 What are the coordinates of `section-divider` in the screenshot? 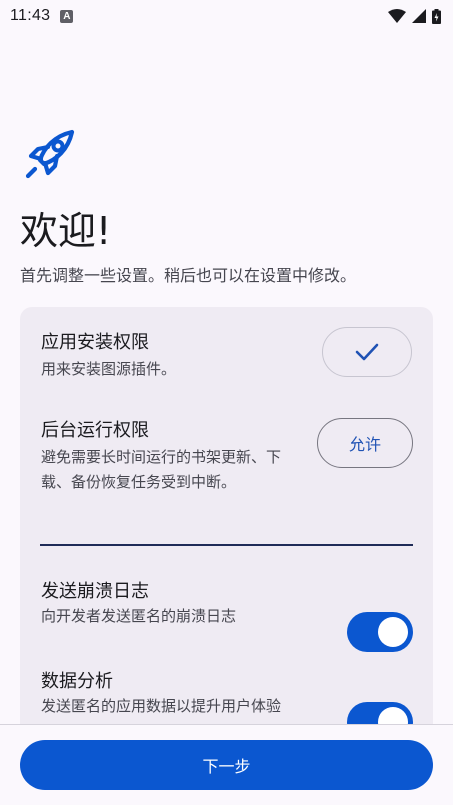 It's located at (226, 545).